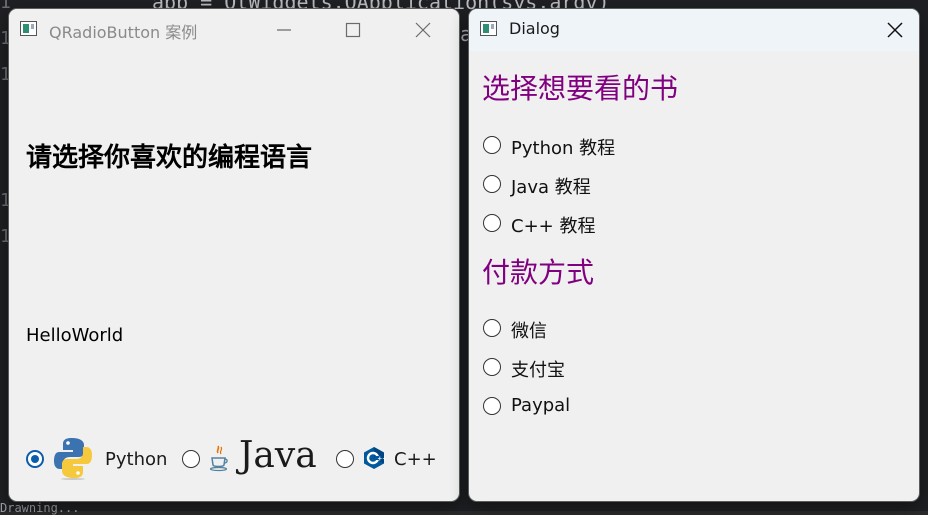 This screenshot has height=515, width=928. What do you see at coordinates (541, 405) in the screenshot?
I see `radio-pay-paypal-label: Paypal` at bounding box center [541, 405].